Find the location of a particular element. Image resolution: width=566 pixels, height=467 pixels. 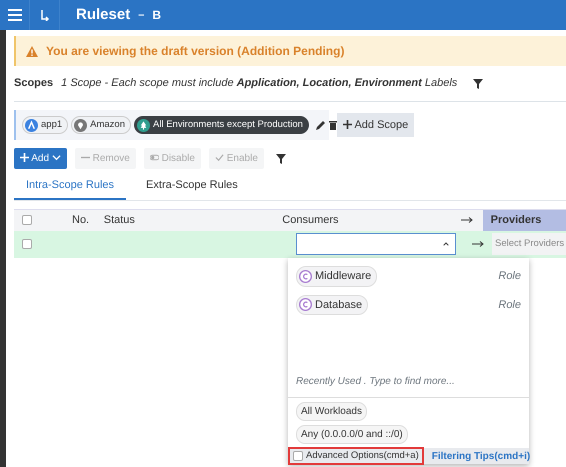

role-label: Database is located at coordinates (332, 304).